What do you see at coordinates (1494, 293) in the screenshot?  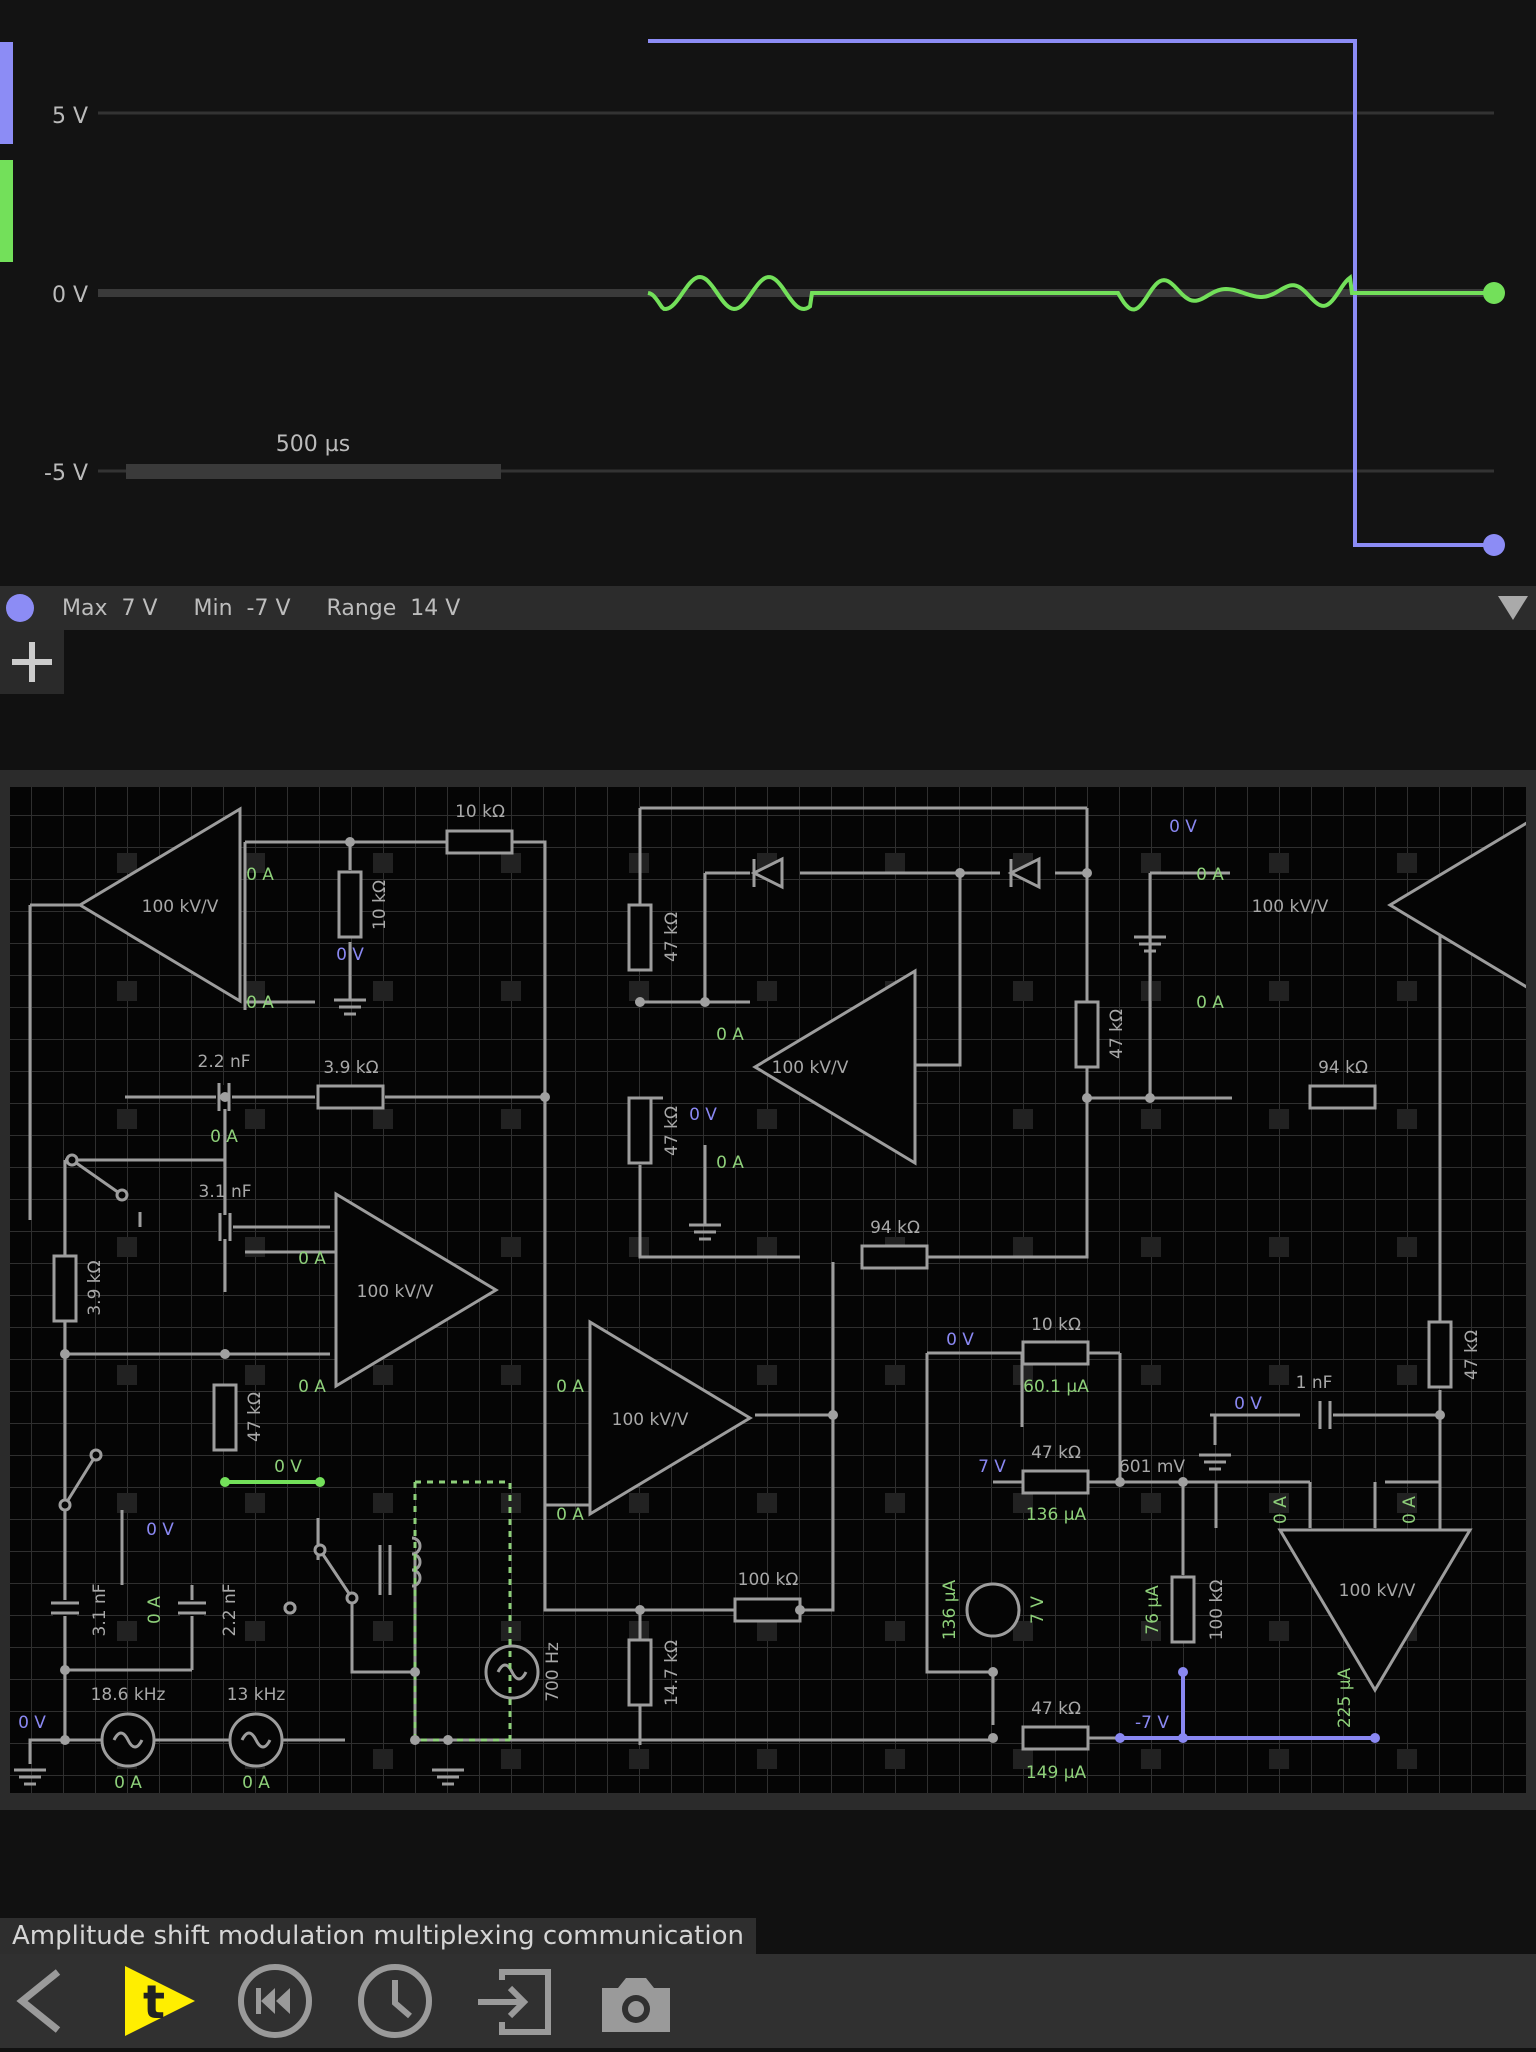 I see `channel2-cursor` at bounding box center [1494, 293].